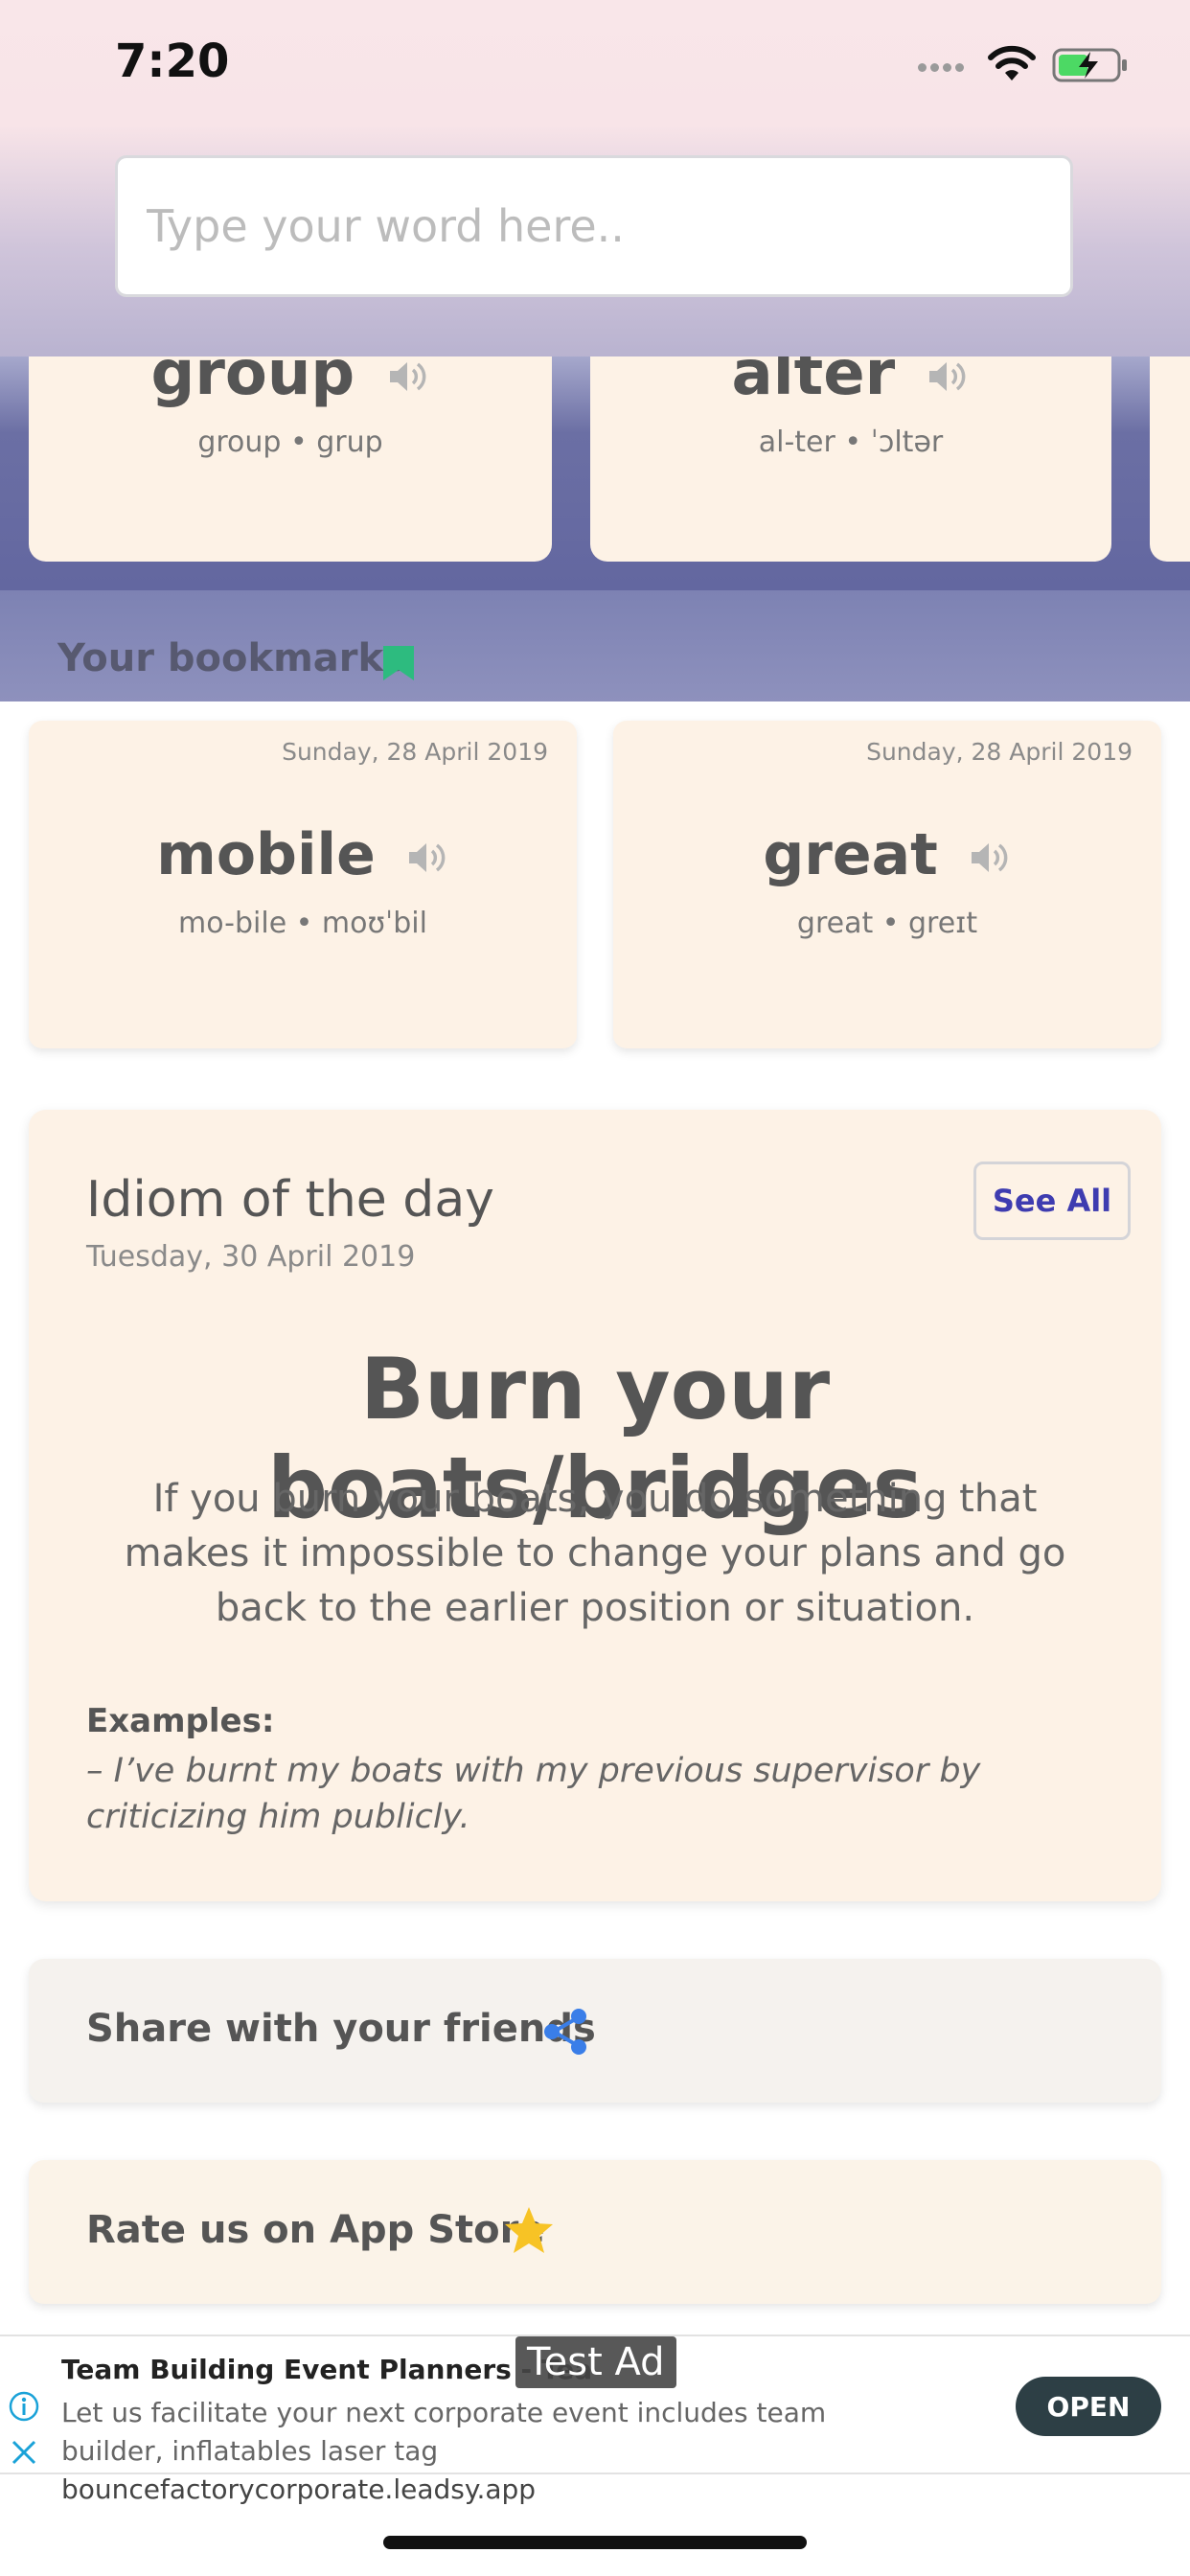 The height and width of the screenshot is (2576, 1190). Describe the element at coordinates (887, 923) in the screenshot. I see `bookmark-phonetic: great • greɪt` at that location.